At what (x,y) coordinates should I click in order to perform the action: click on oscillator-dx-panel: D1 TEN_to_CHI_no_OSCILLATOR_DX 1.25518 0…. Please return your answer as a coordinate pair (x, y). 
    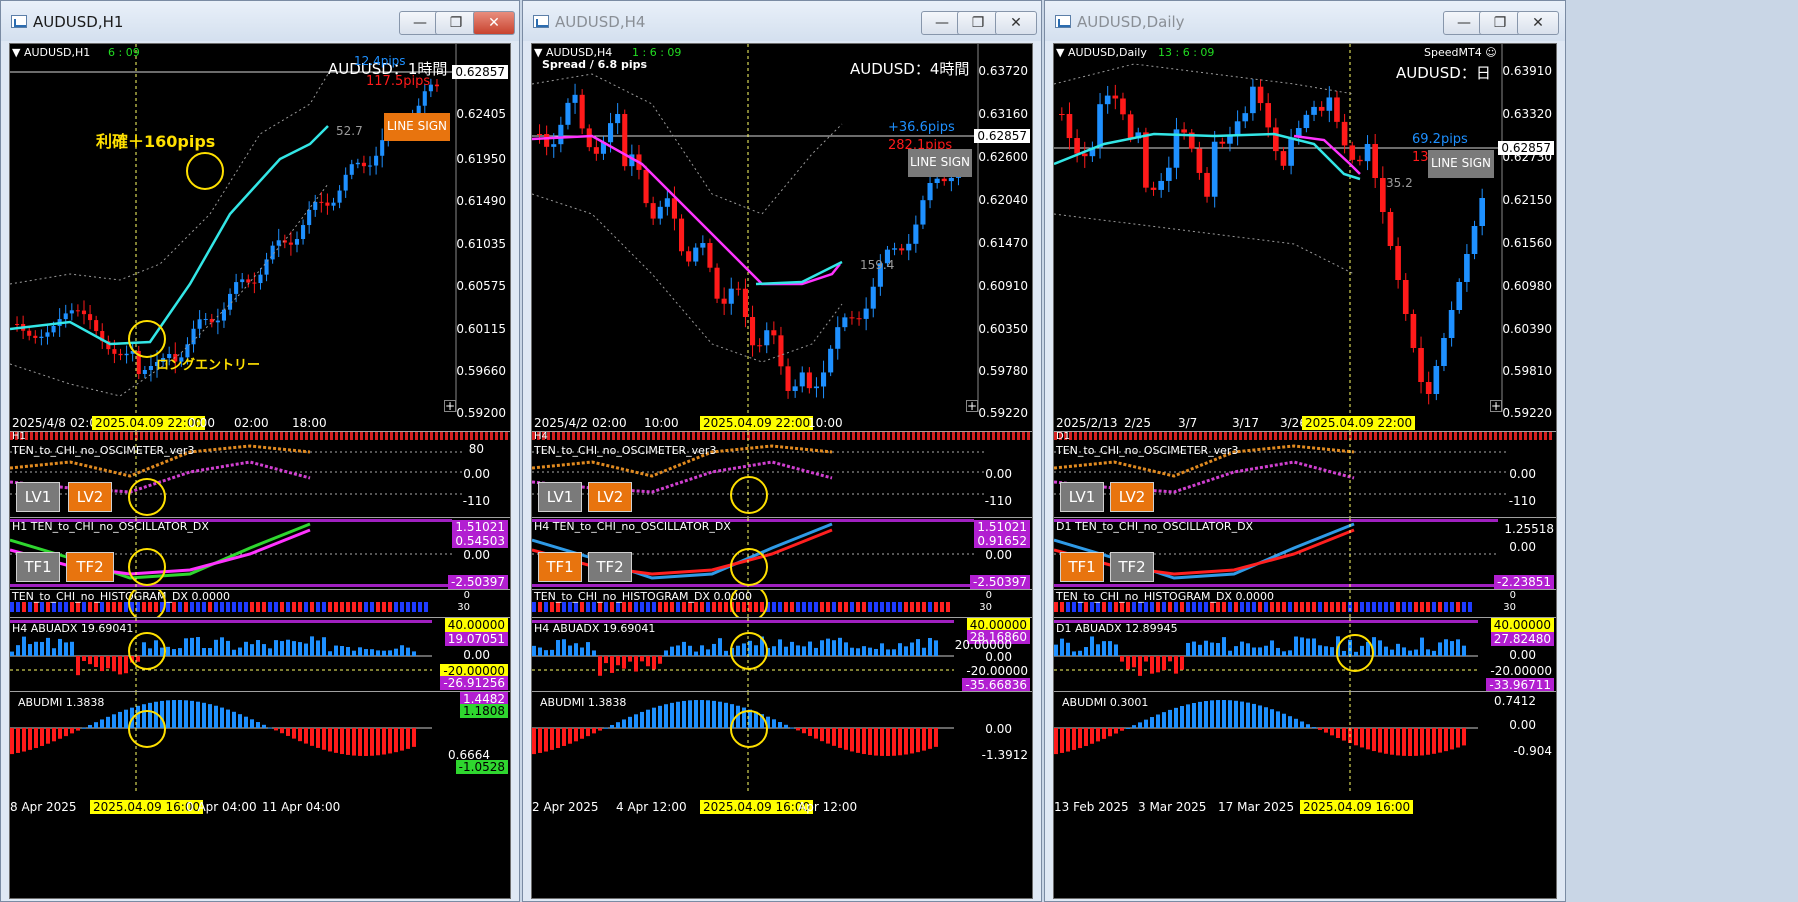
    Looking at the image, I should click on (1305, 554).